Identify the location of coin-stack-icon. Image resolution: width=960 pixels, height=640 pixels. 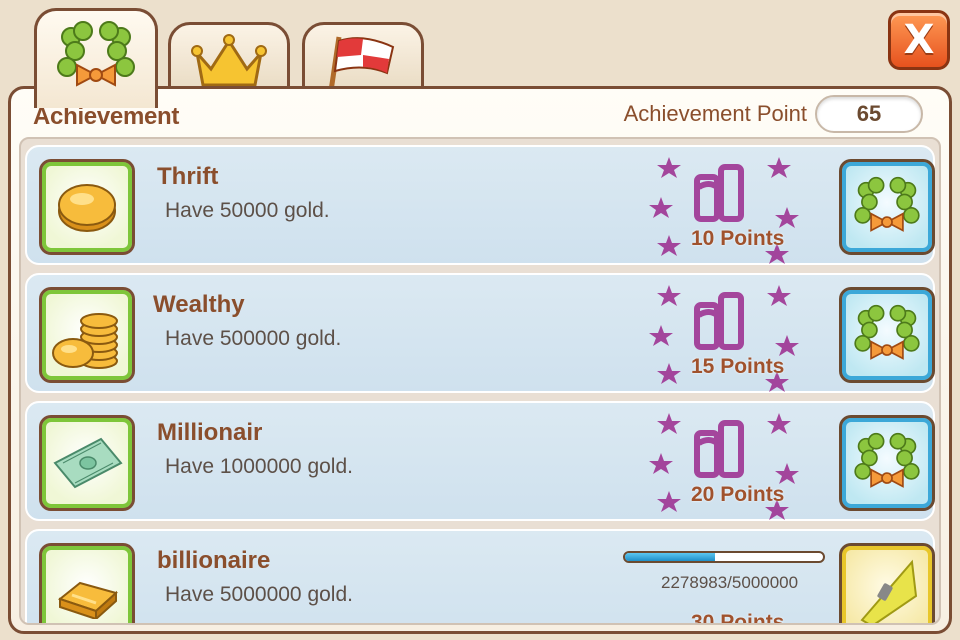
(85, 341).